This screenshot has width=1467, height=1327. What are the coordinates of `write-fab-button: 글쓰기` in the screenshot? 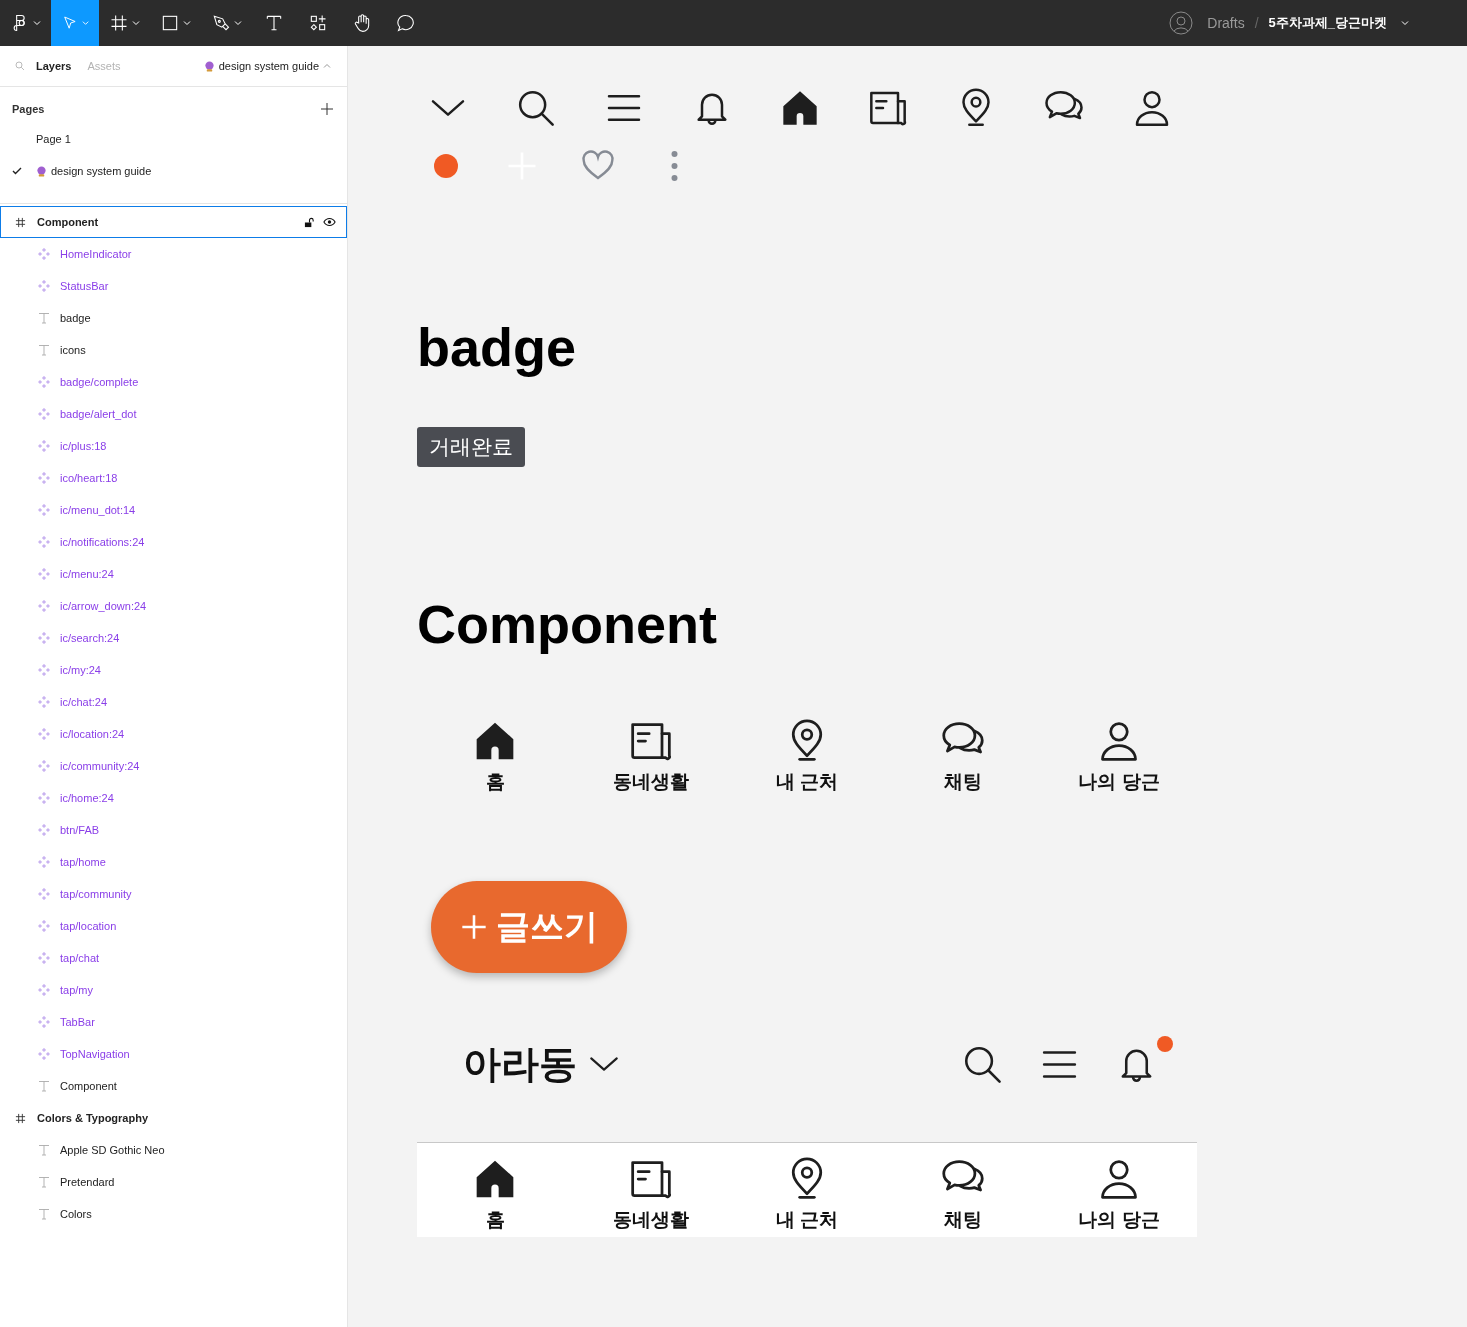 It's located at (529, 926).